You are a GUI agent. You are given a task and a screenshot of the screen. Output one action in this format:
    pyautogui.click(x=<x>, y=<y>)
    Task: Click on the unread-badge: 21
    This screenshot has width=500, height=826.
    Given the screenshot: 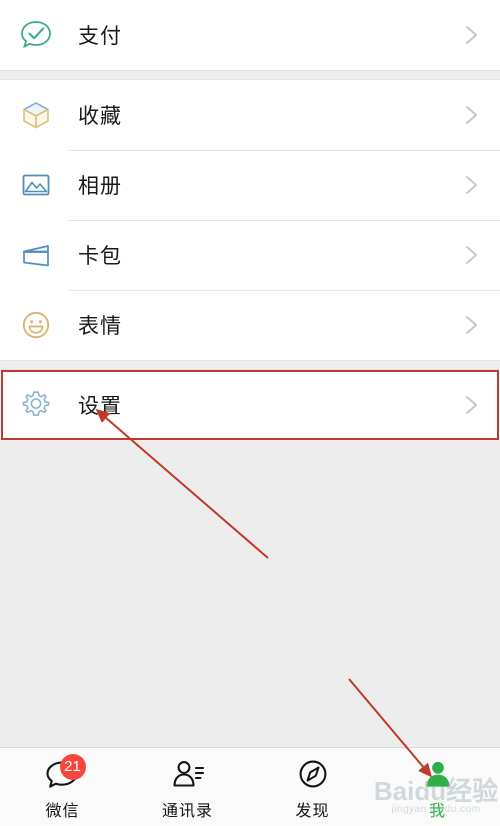 What is the action you would take?
    pyautogui.click(x=72, y=767)
    